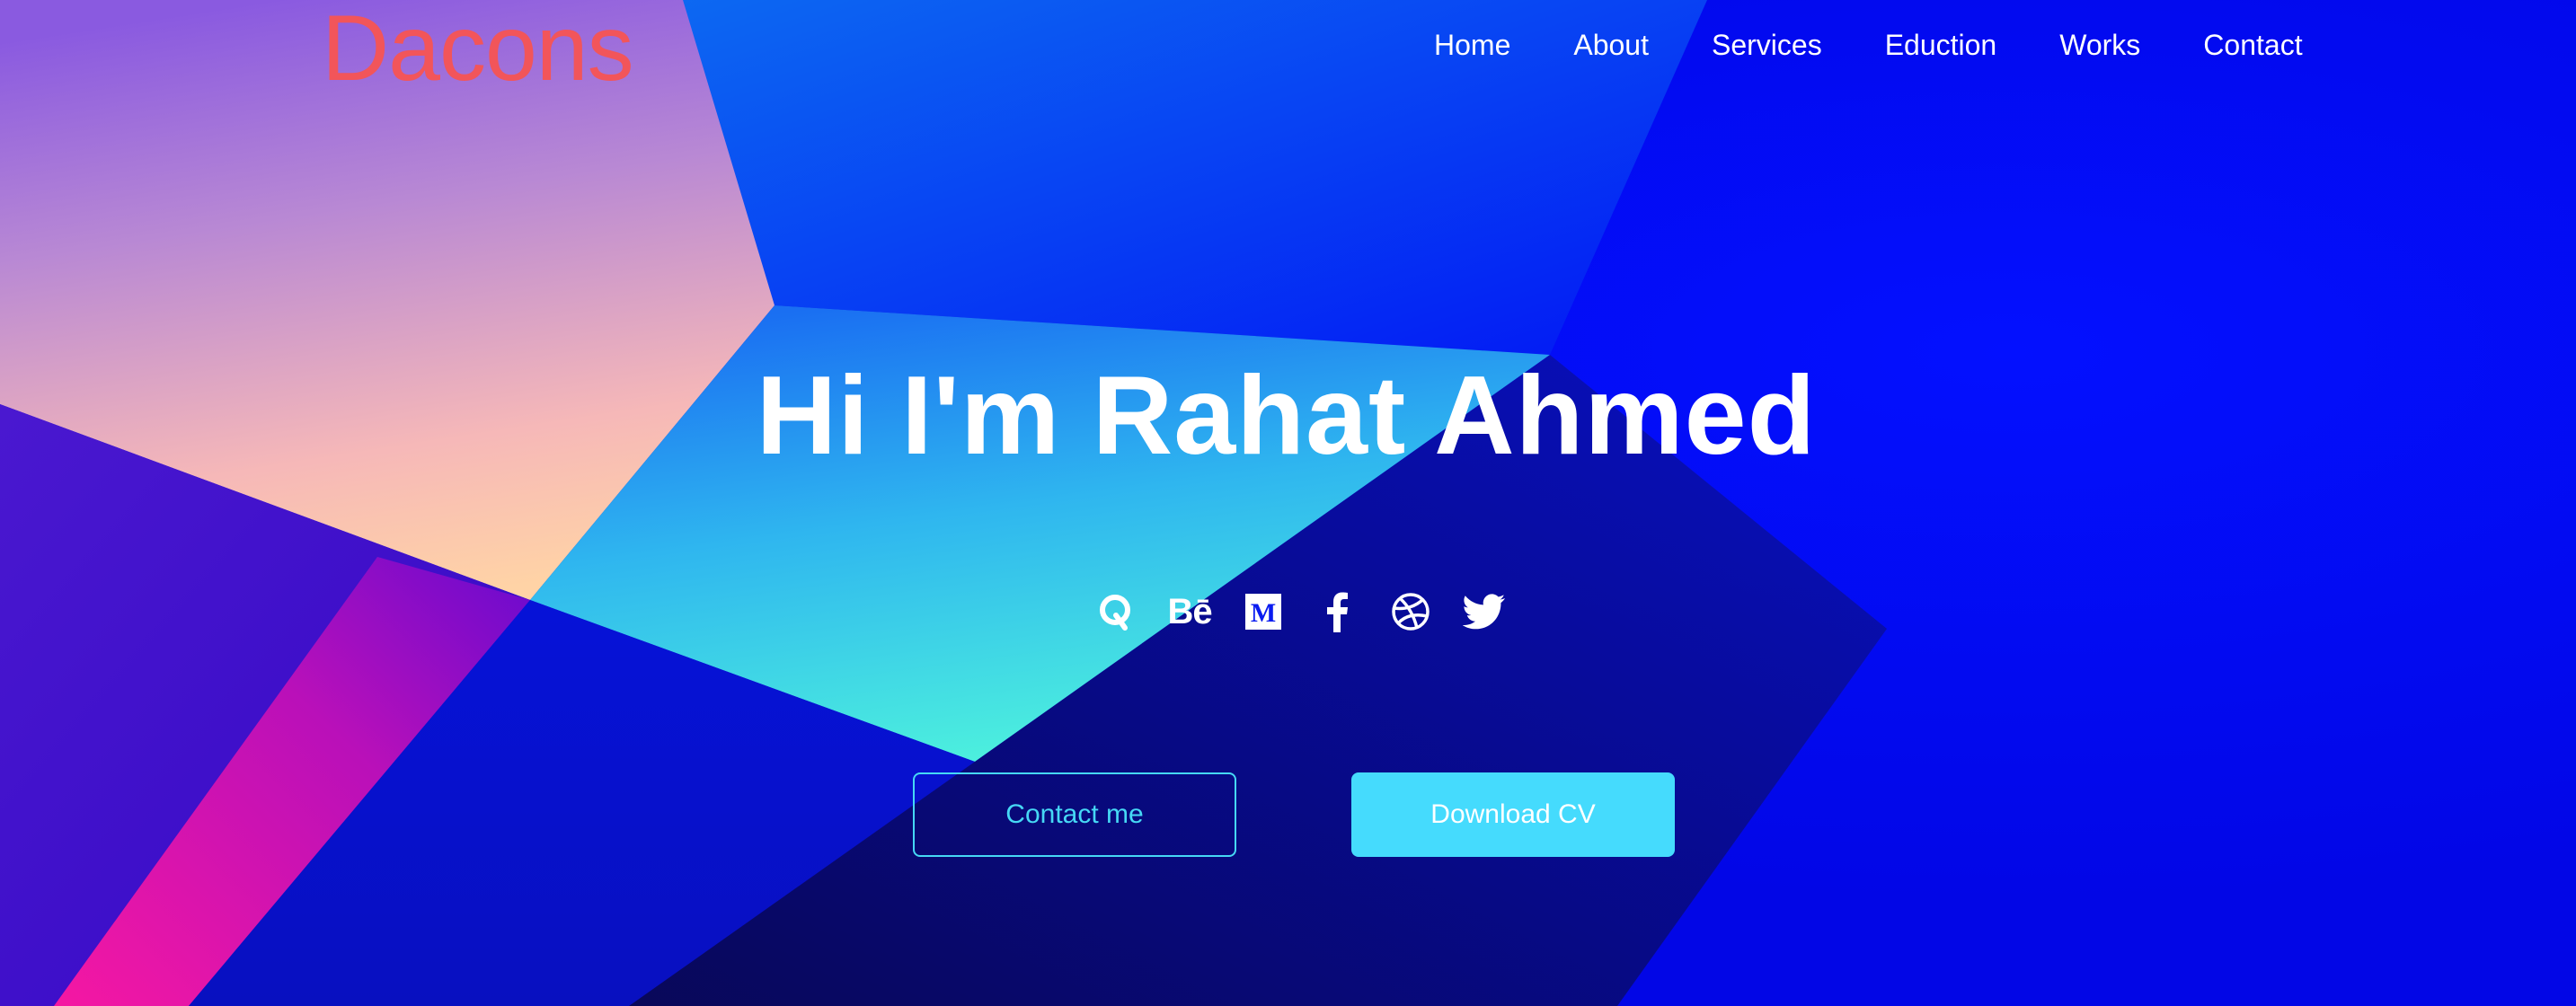 The width and height of the screenshot is (2576, 1006). Describe the element at coordinates (1286, 416) in the screenshot. I see `hero-title: Hi I'm Rahat Ahmed` at that location.